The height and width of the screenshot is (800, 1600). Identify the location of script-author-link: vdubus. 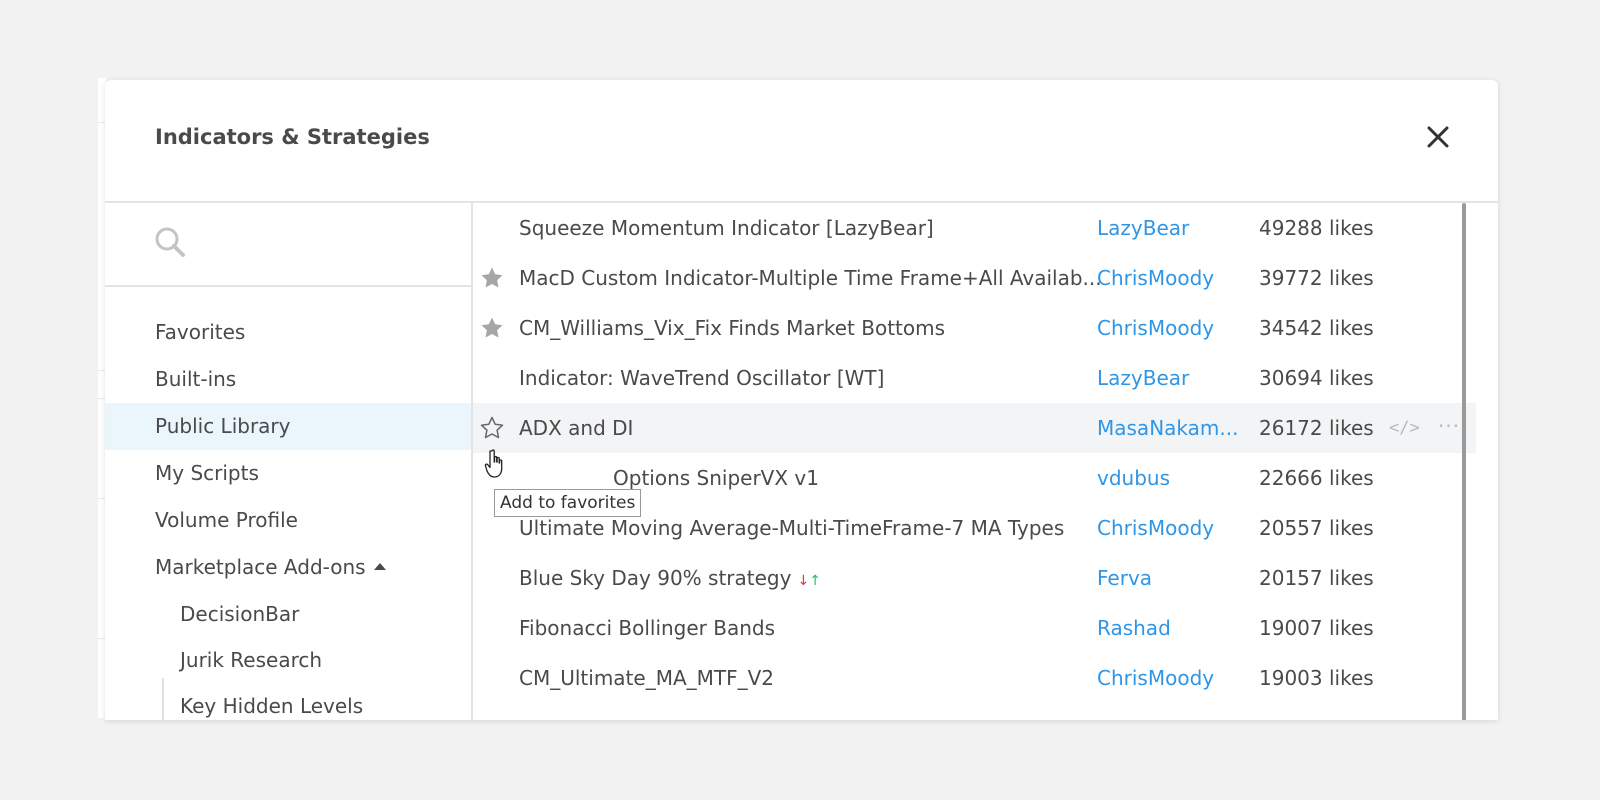
(1133, 478).